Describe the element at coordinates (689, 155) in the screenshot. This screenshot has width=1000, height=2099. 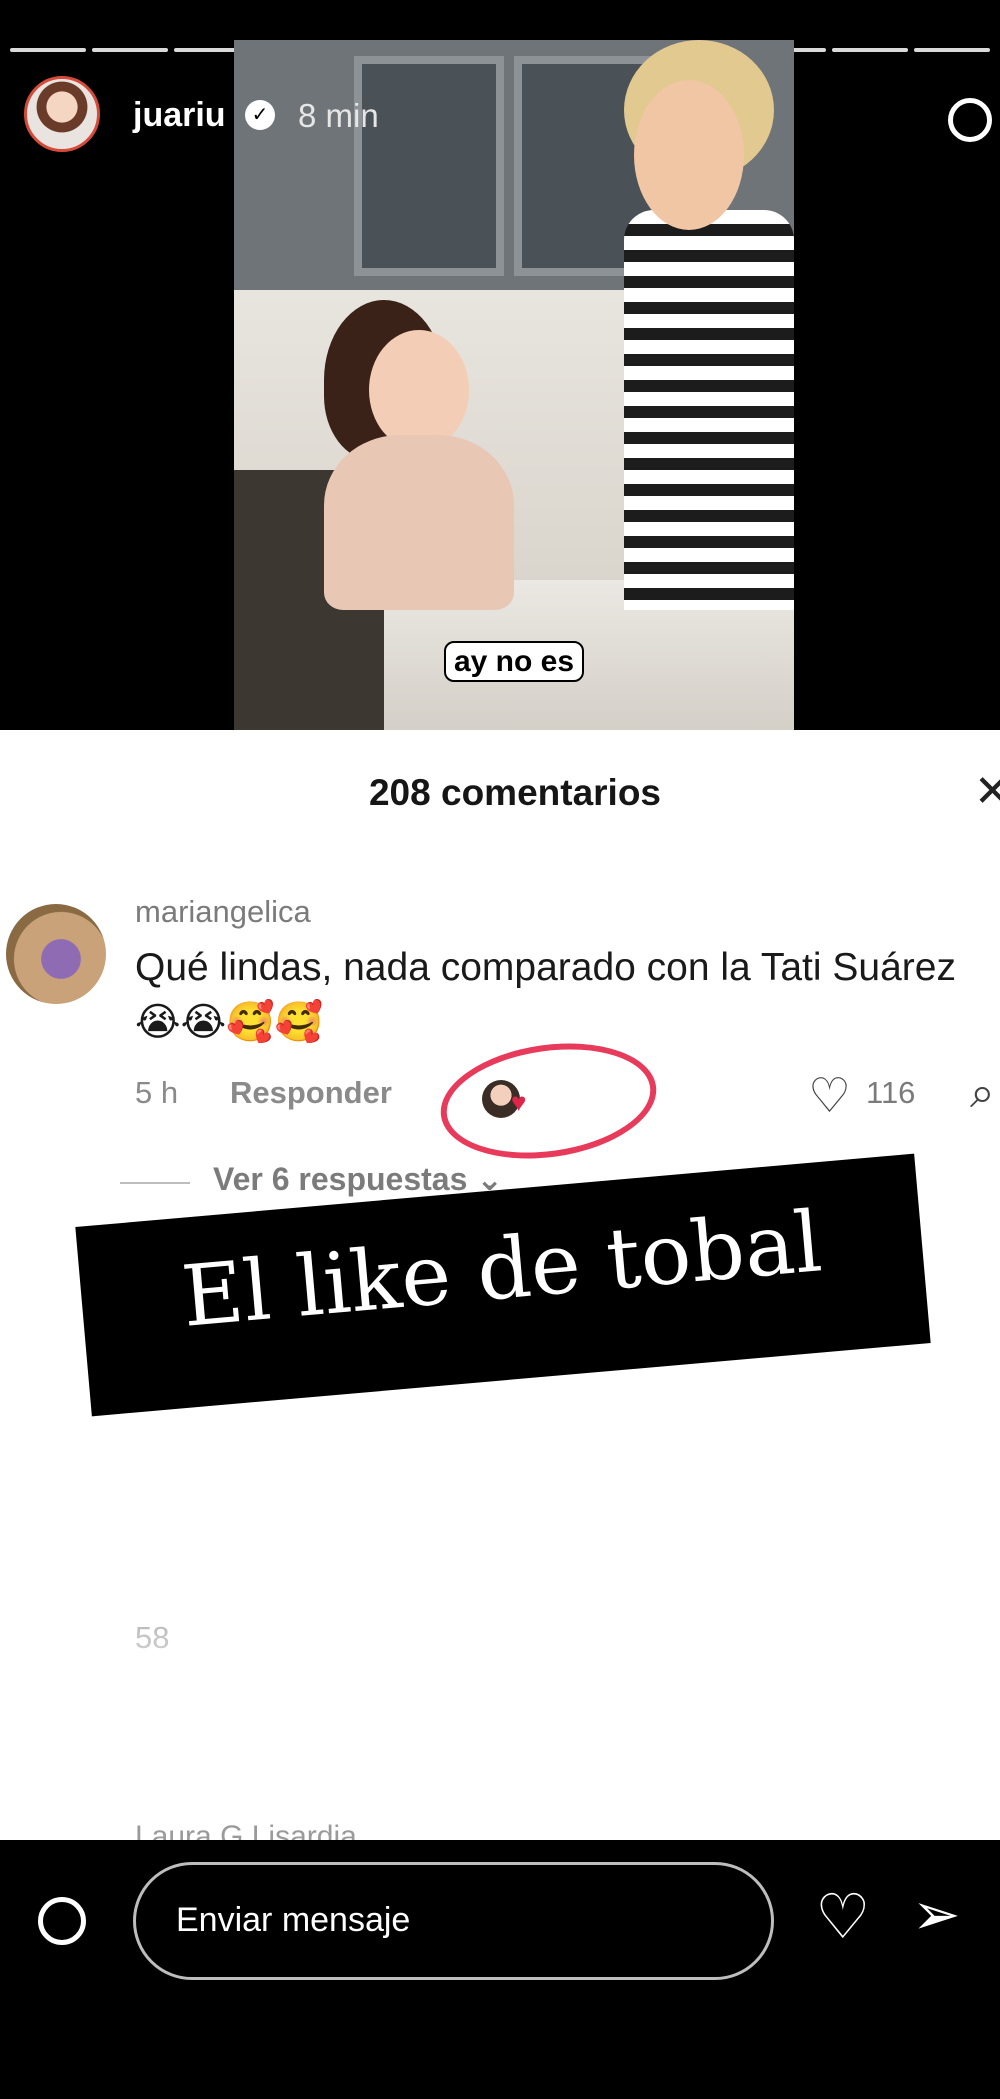
I see `woman-face` at that location.